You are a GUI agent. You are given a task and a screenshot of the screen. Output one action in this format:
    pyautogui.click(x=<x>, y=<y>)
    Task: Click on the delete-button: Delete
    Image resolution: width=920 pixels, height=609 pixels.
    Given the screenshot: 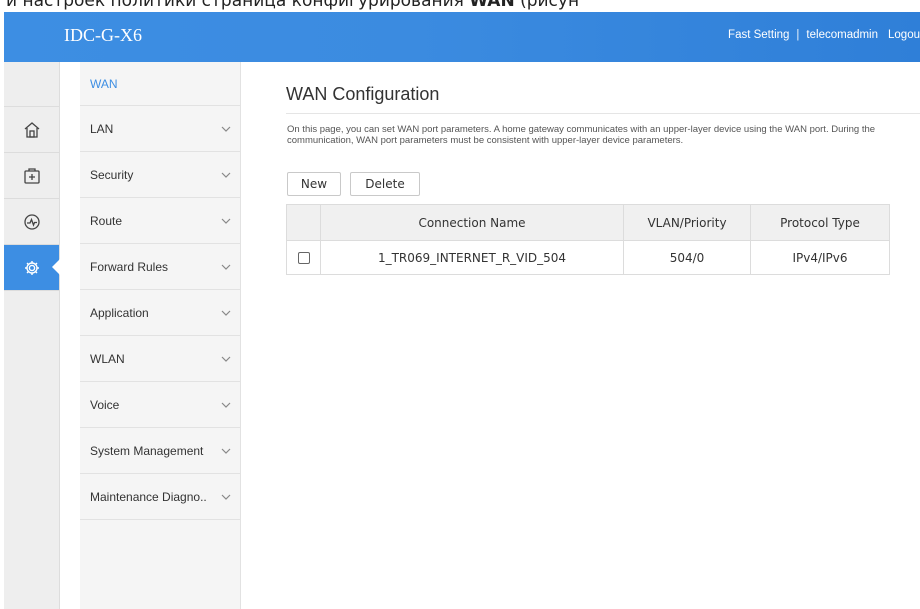 What is the action you would take?
    pyautogui.click(x=385, y=184)
    